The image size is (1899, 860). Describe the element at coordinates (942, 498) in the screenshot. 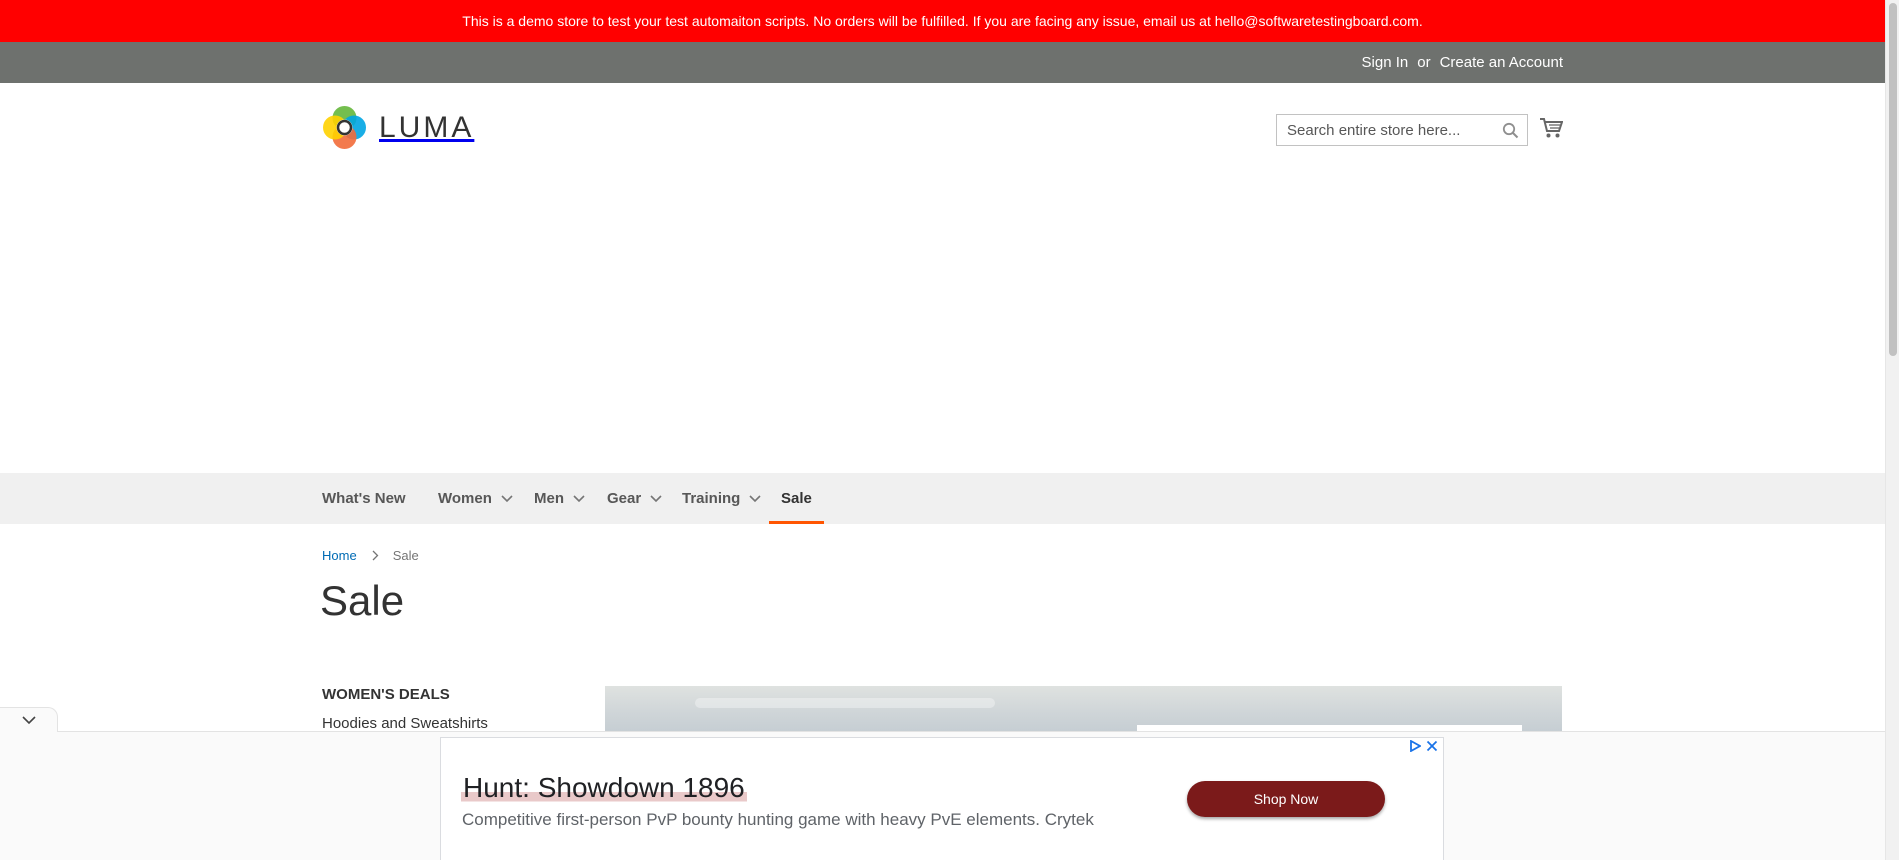

I see `main-navigation: What's New Women Men Gear Training Sale` at that location.